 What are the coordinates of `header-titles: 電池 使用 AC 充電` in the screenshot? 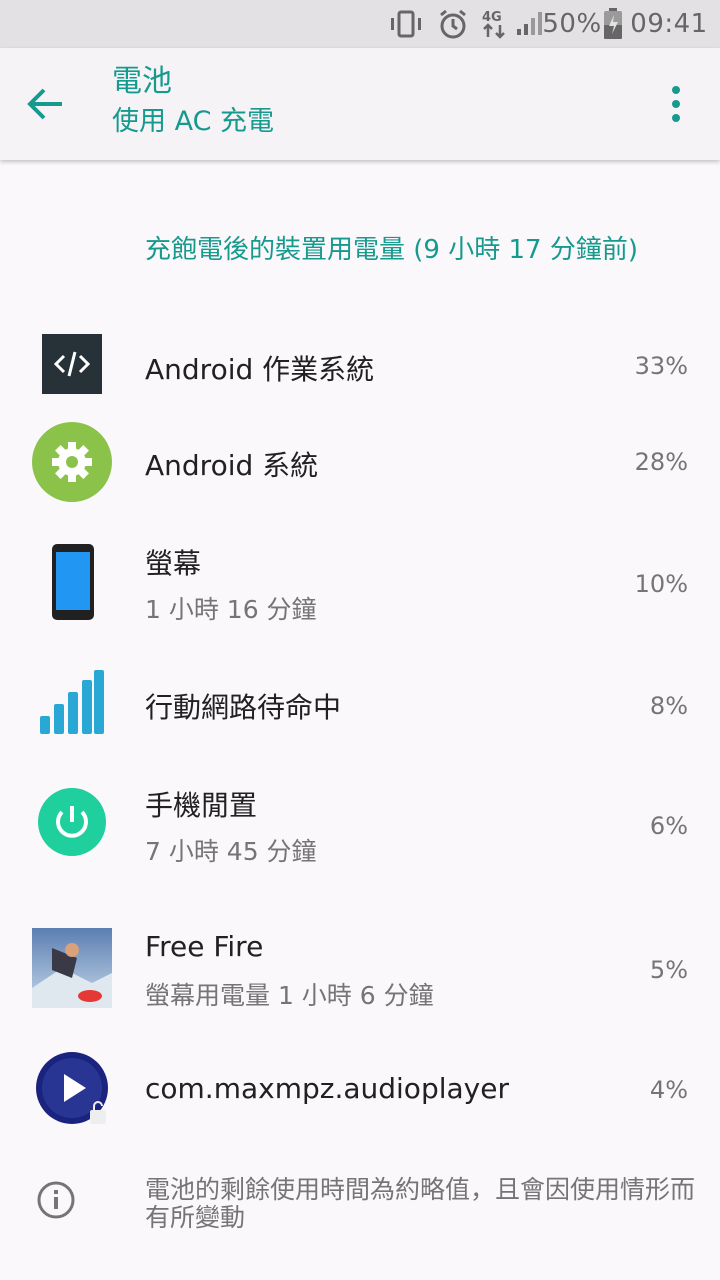 It's located at (193, 102).